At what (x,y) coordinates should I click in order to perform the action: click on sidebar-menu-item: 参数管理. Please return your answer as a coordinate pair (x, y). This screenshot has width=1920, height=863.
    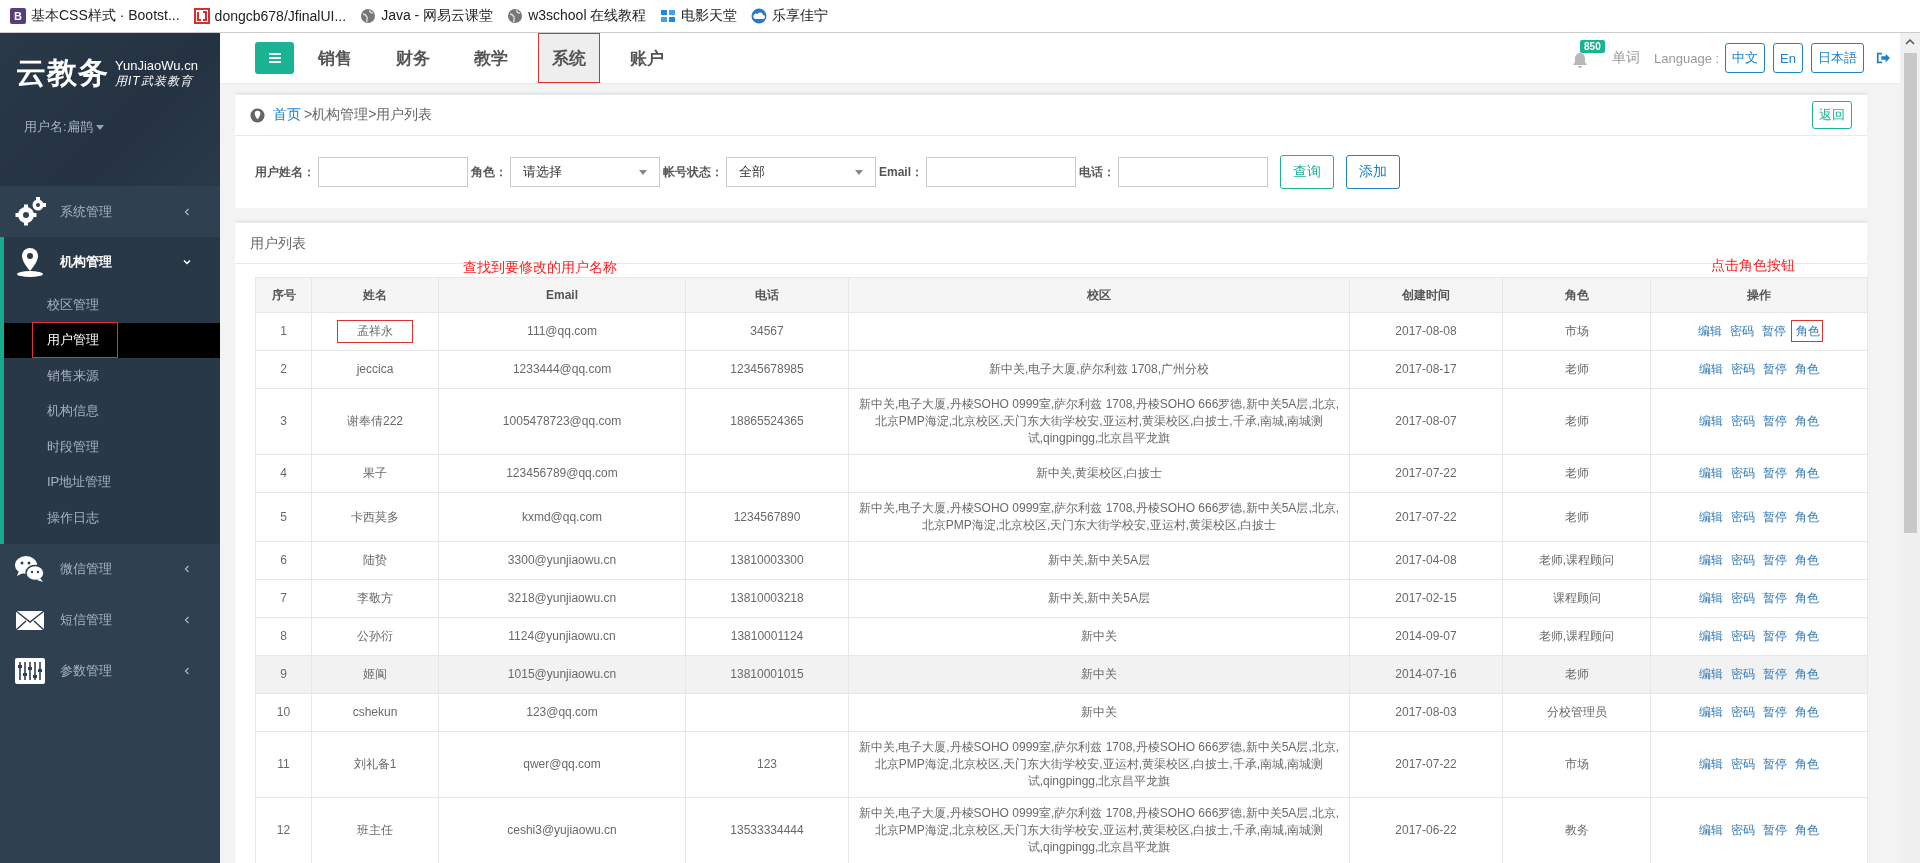
    Looking at the image, I should click on (110, 671).